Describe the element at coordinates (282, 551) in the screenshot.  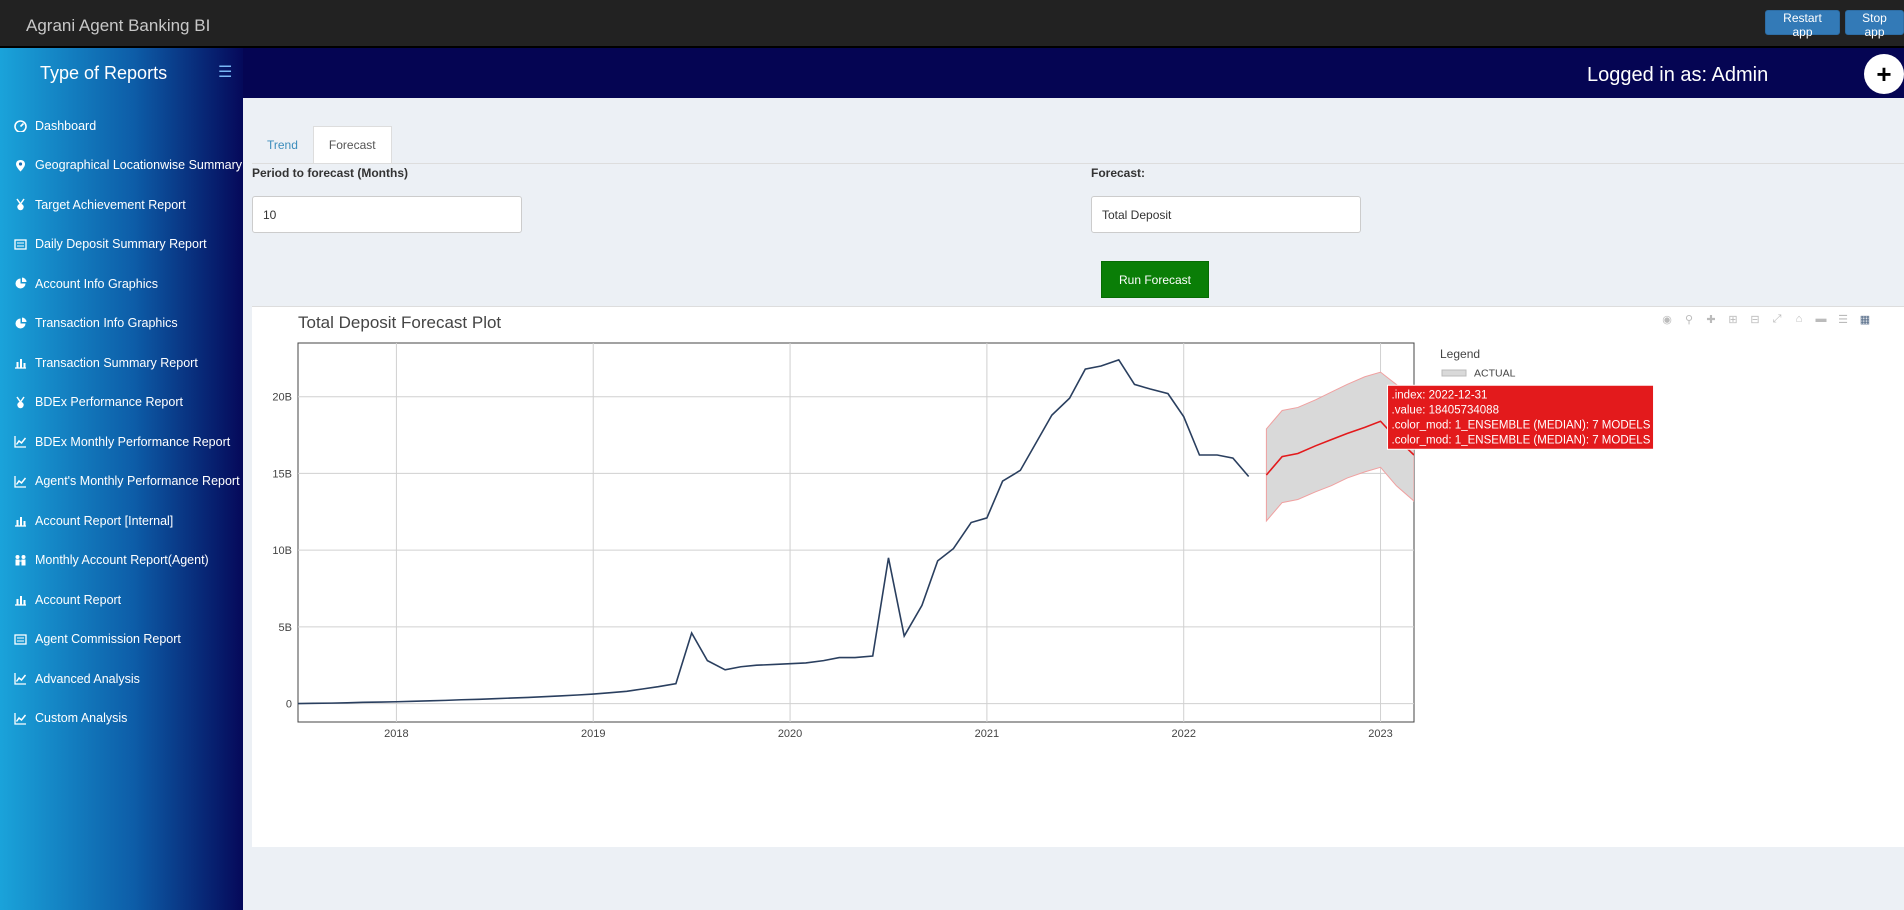
I see `y-tick-label: 10B` at that location.